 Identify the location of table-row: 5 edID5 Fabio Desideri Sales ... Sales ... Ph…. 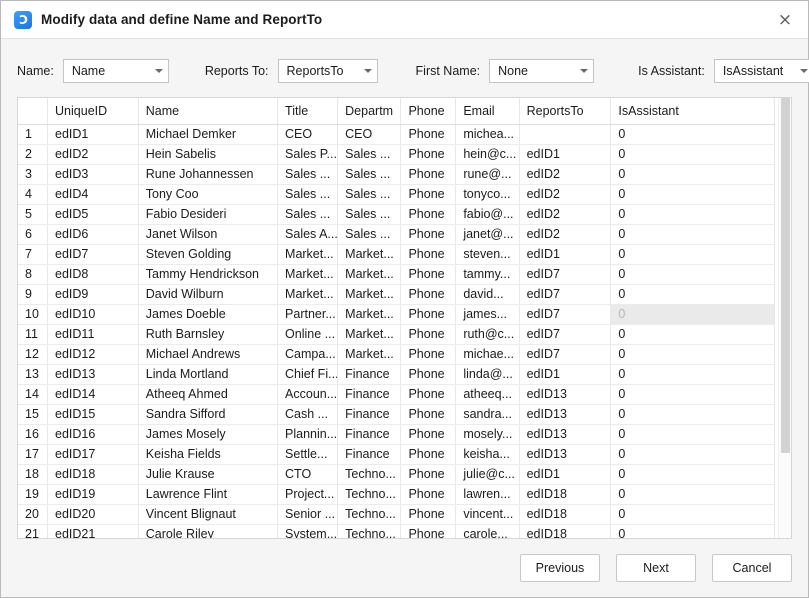
(396, 214).